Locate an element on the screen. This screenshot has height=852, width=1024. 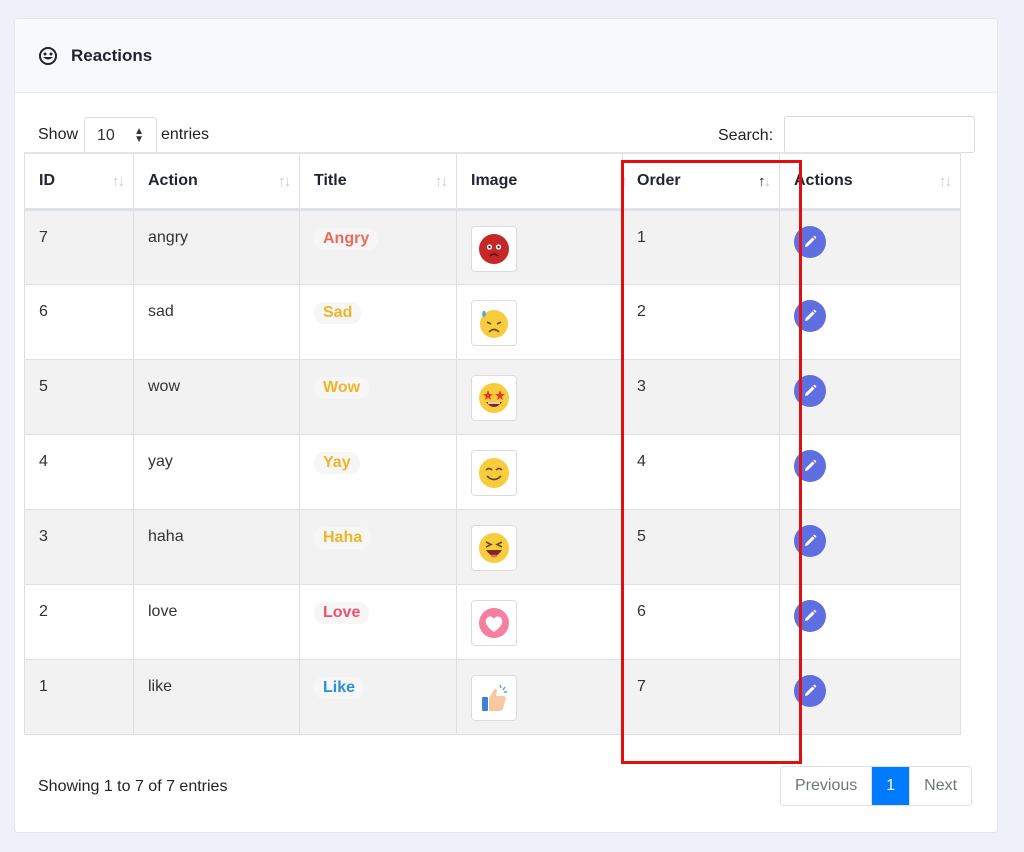
page-1-button: 1 is located at coordinates (890, 786).